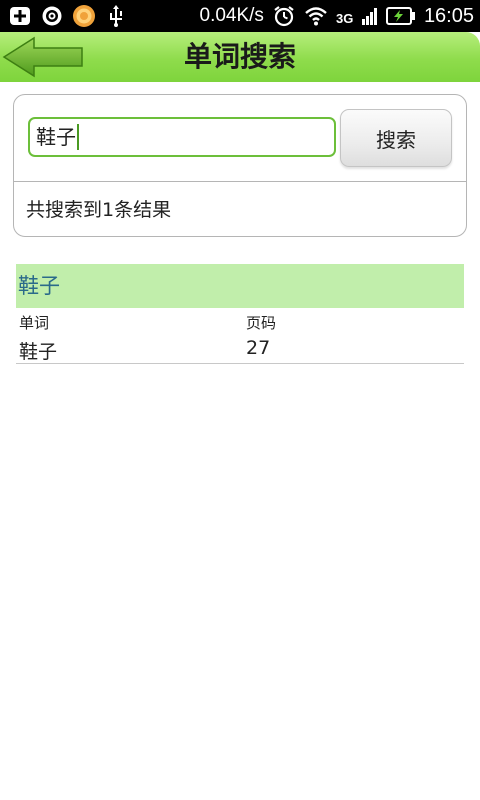 Image resolution: width=480 pixels, height=800 pixels. Describe the element at coordinates (99, 210) in the screenshot. I see `result-summary: 共搜索到1条结果` at that location.